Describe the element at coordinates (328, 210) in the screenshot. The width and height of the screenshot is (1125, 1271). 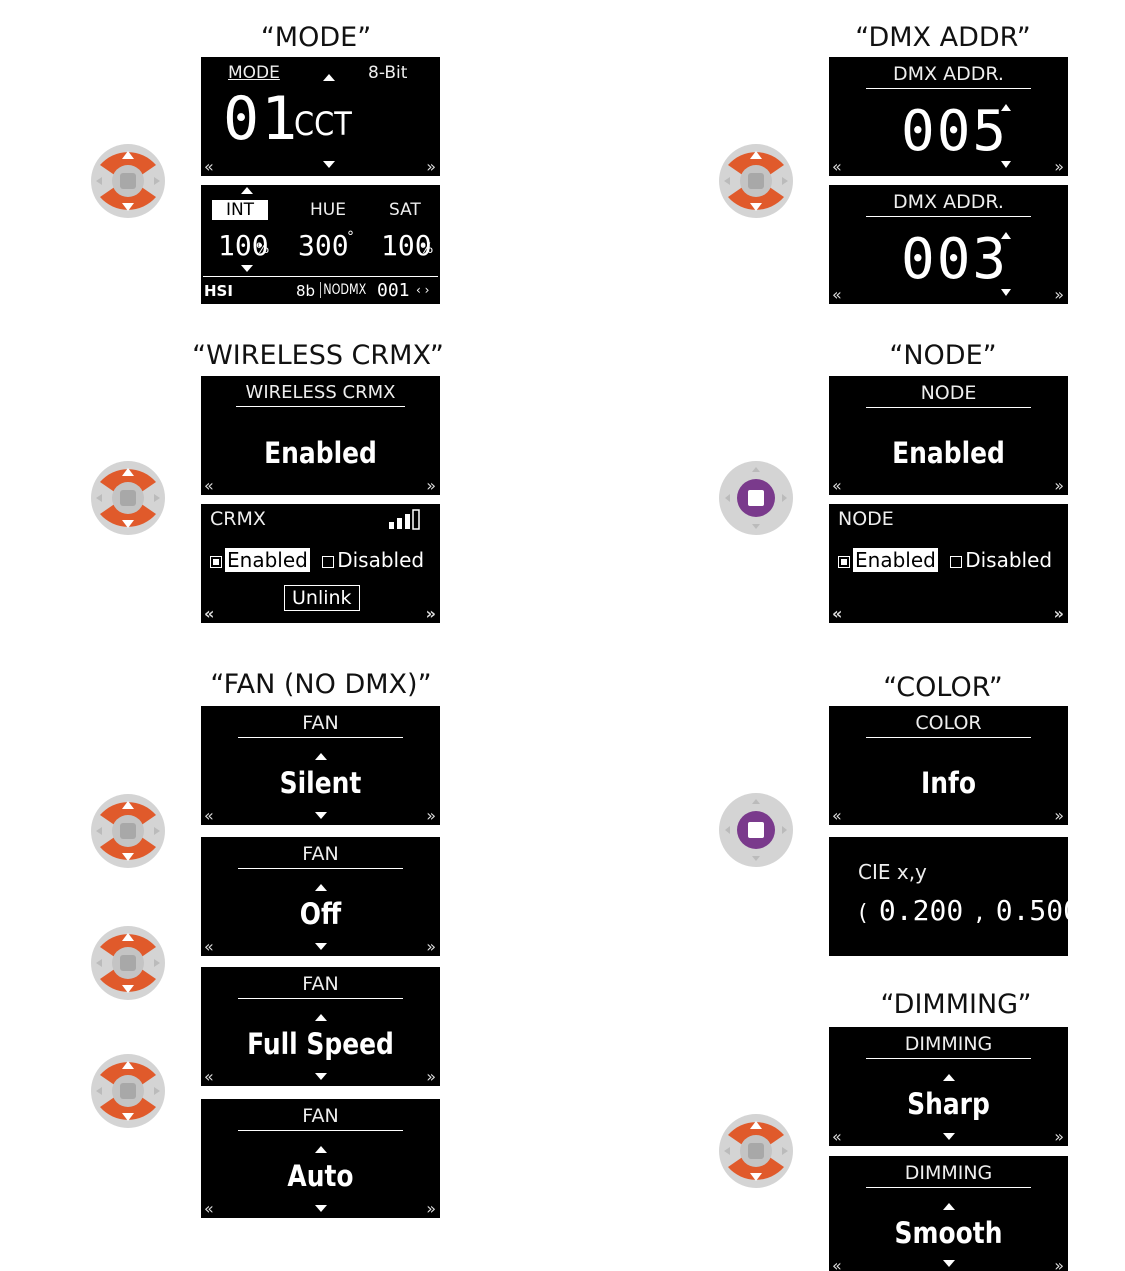
I see `col-hue: HUE` at that location.